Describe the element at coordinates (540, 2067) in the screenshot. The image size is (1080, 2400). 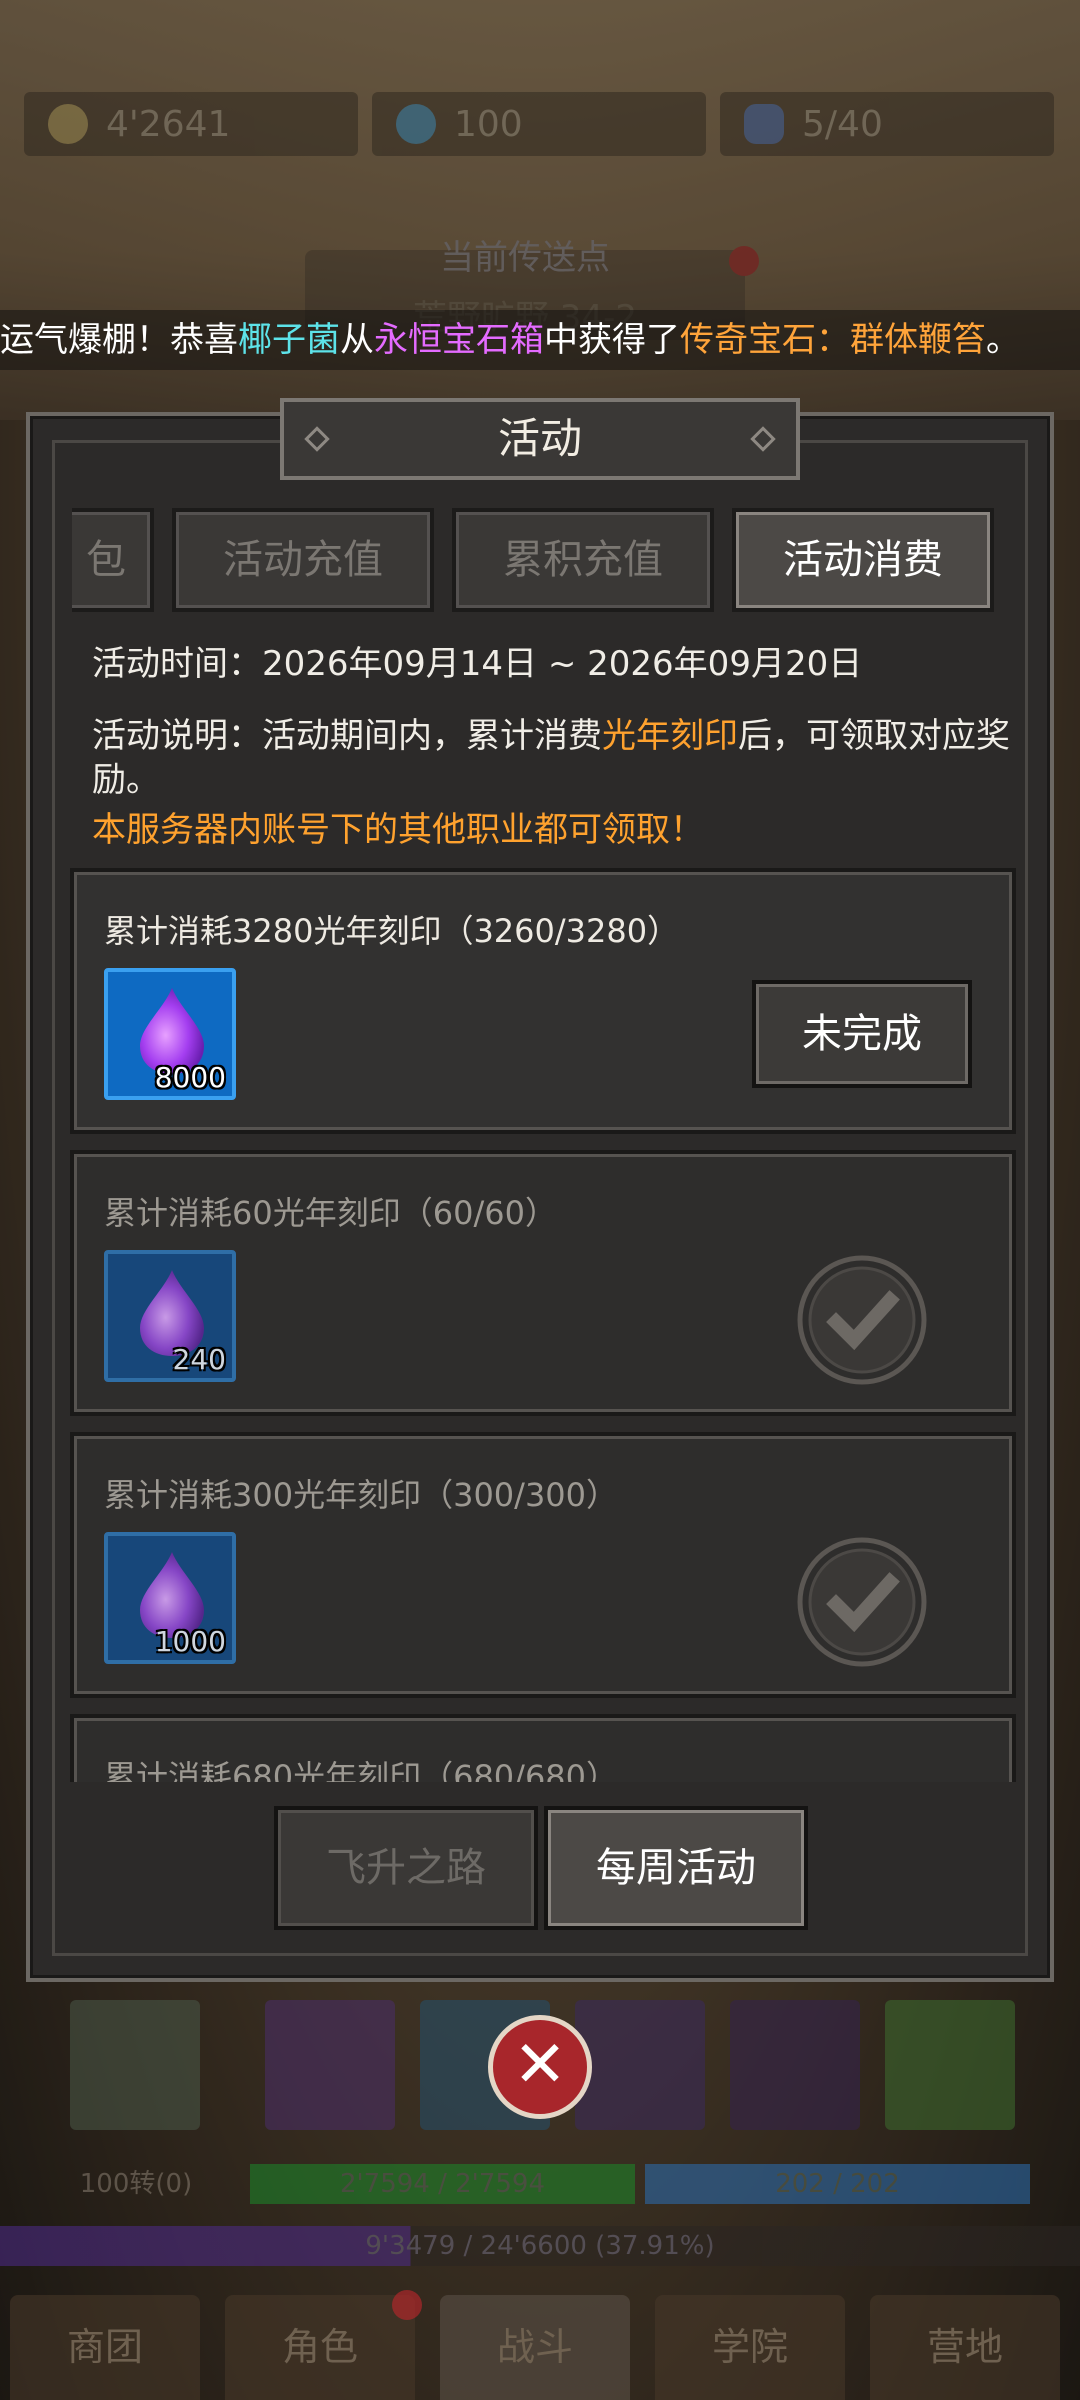
I see `close-button: ✕` at that location.